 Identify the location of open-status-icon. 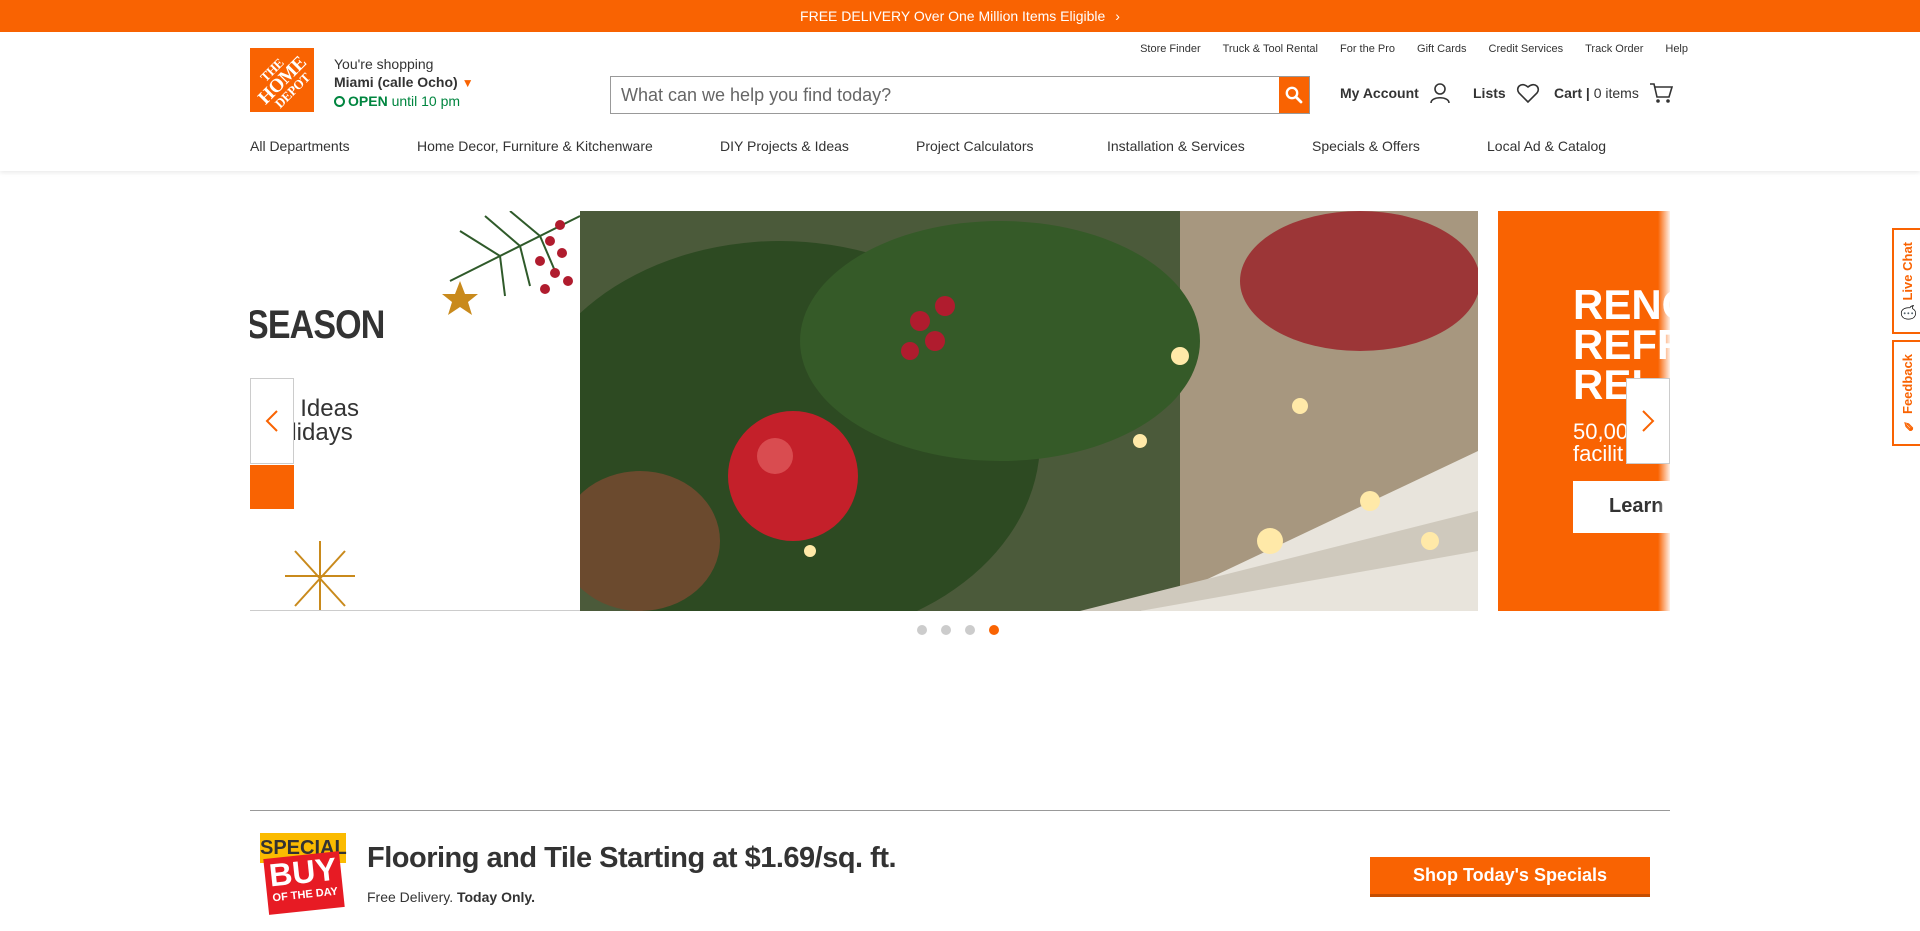
(339, 101).